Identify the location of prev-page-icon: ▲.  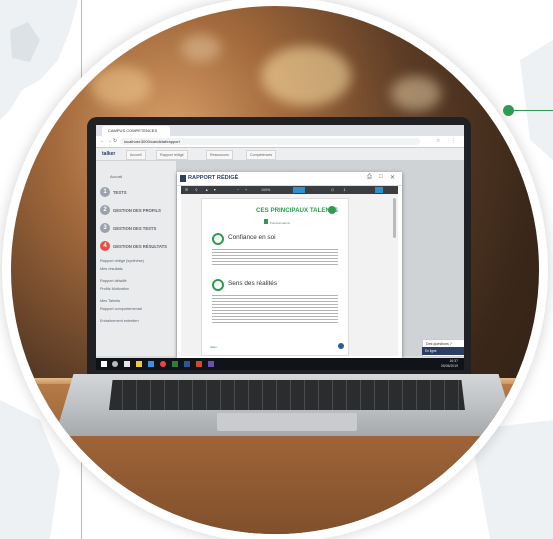
(207, 190).